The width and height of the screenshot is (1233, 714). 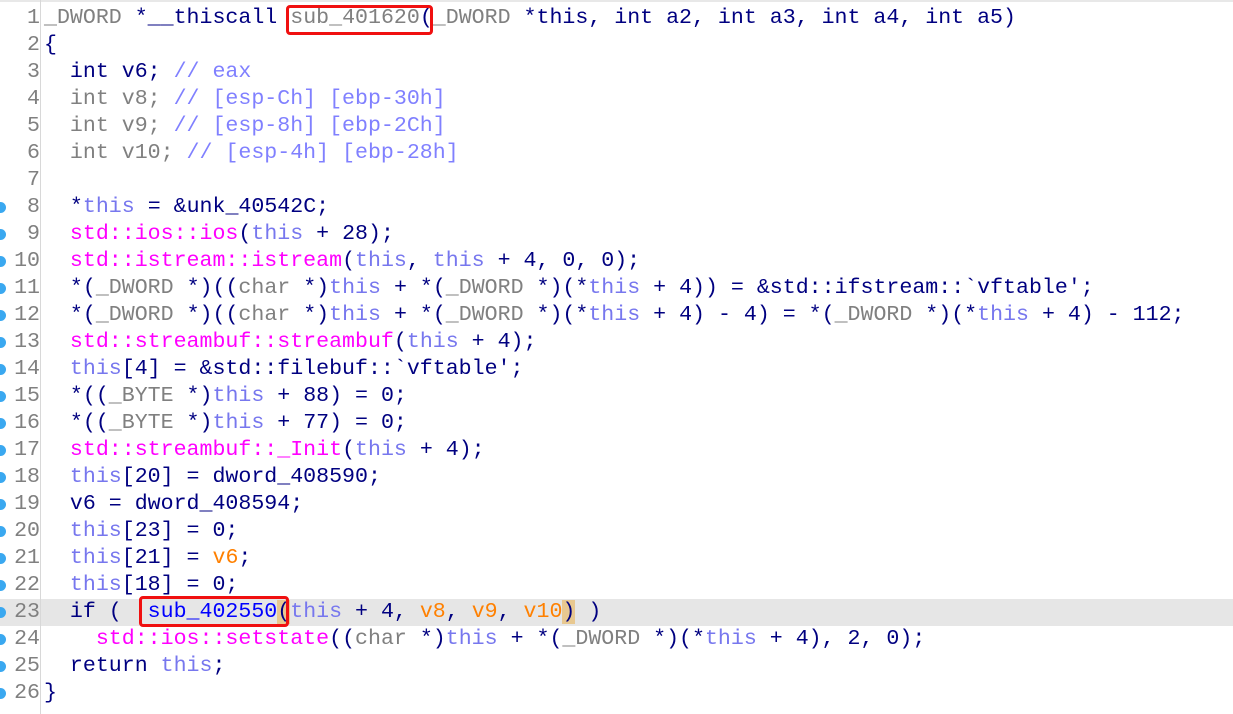 I want to click on code-token: int v9;, so click(x=109, y=126).